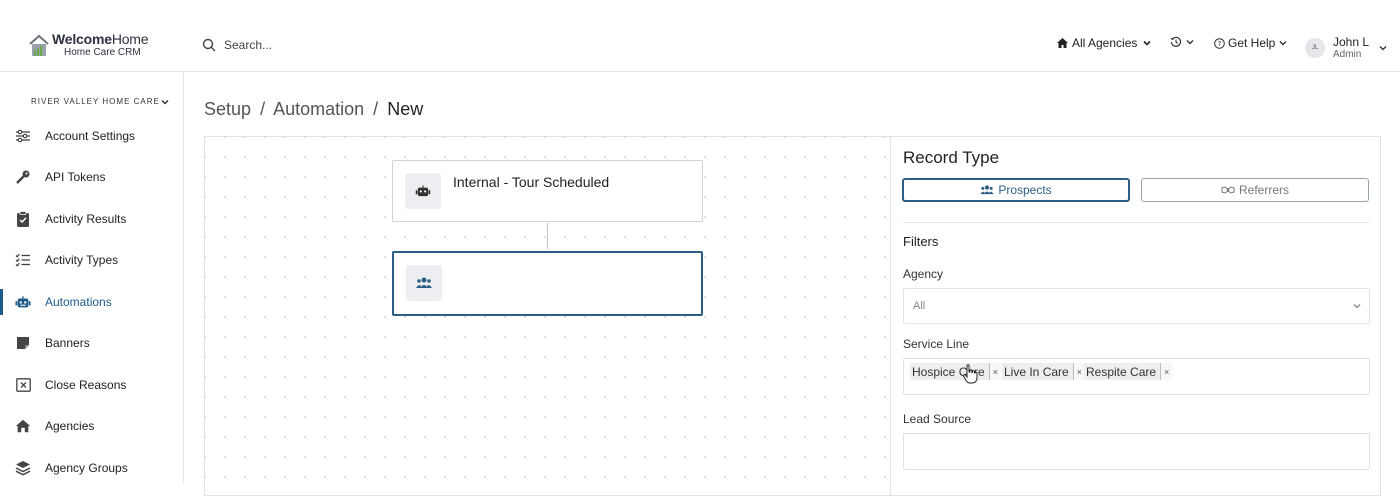 The image size is (1400, 496). What do you see at coordinates (970, 376) in the screenshot?
I see `hand-cursor-icon` at bounding box center [970, 376].